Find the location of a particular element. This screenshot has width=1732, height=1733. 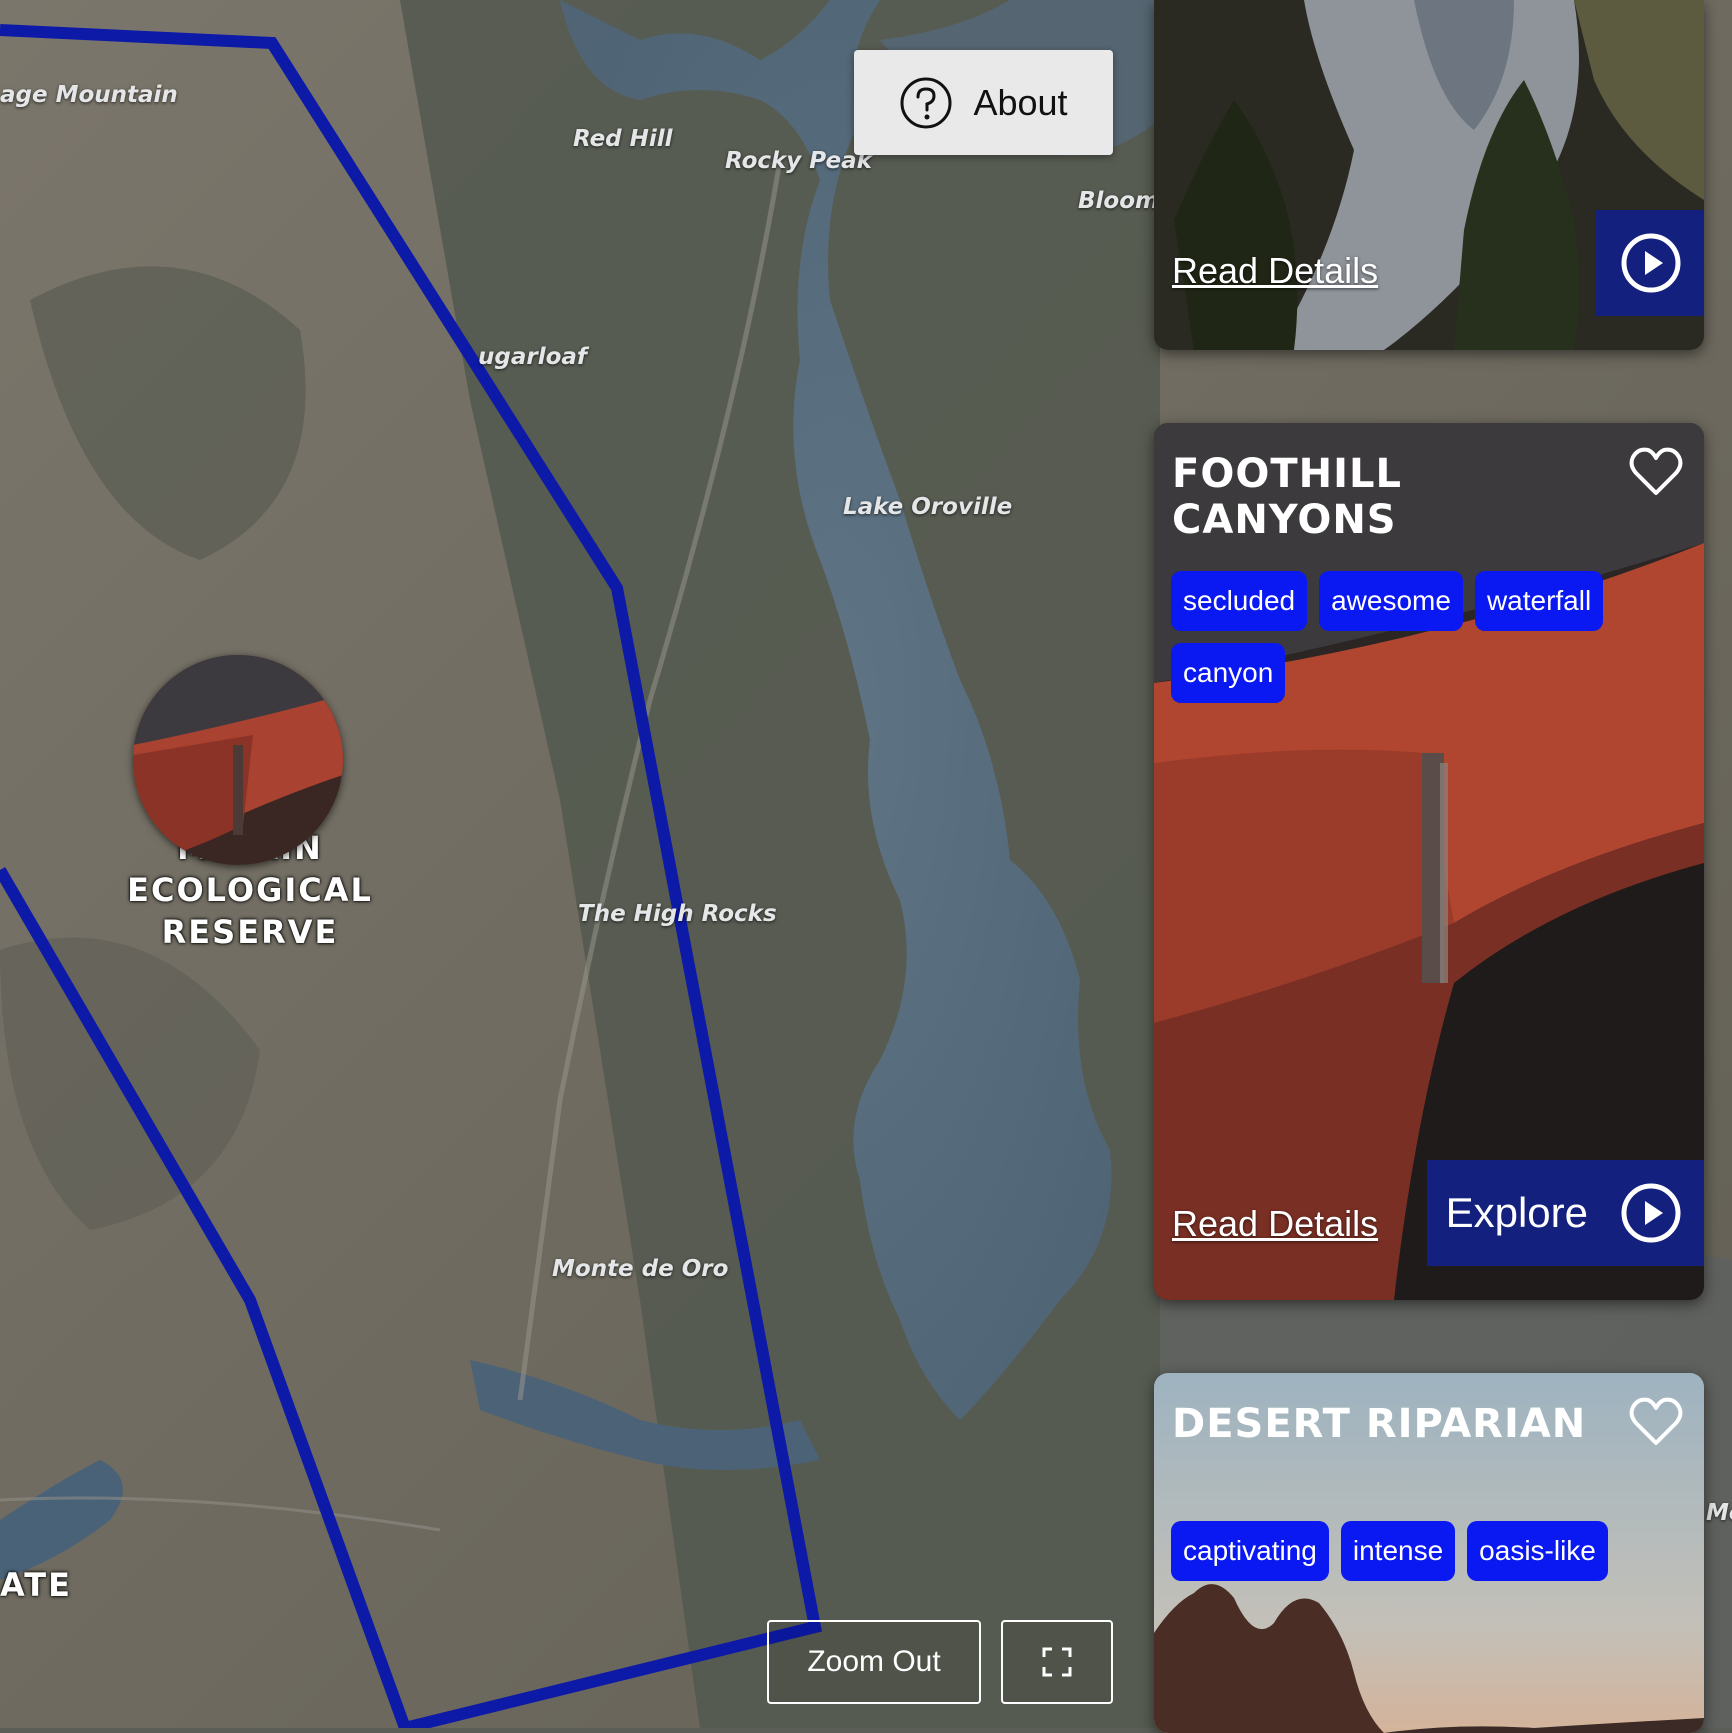

map-label: age Mountain is located at coordinates (89, 95).